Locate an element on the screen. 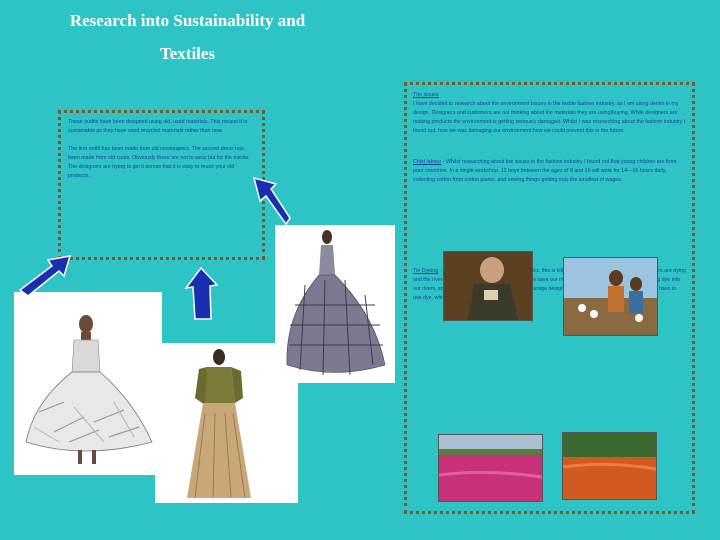 The width and height of the screenshot is (720, 540). title-line-1: Research into Sustainability and is located at coordinates (187, 20).